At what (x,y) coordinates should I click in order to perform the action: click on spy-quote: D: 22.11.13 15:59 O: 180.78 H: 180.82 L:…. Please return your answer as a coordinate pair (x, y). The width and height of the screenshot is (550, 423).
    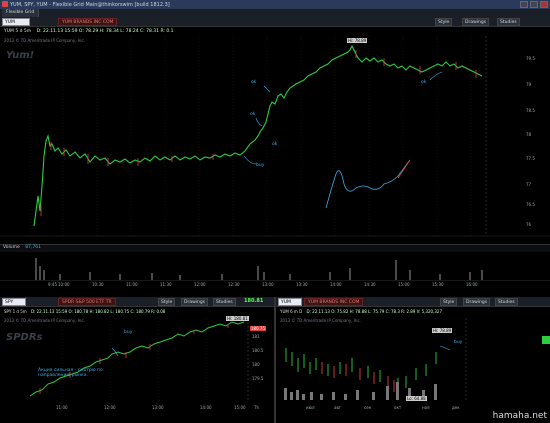
    Looking at the image, I should click on (98, 311).